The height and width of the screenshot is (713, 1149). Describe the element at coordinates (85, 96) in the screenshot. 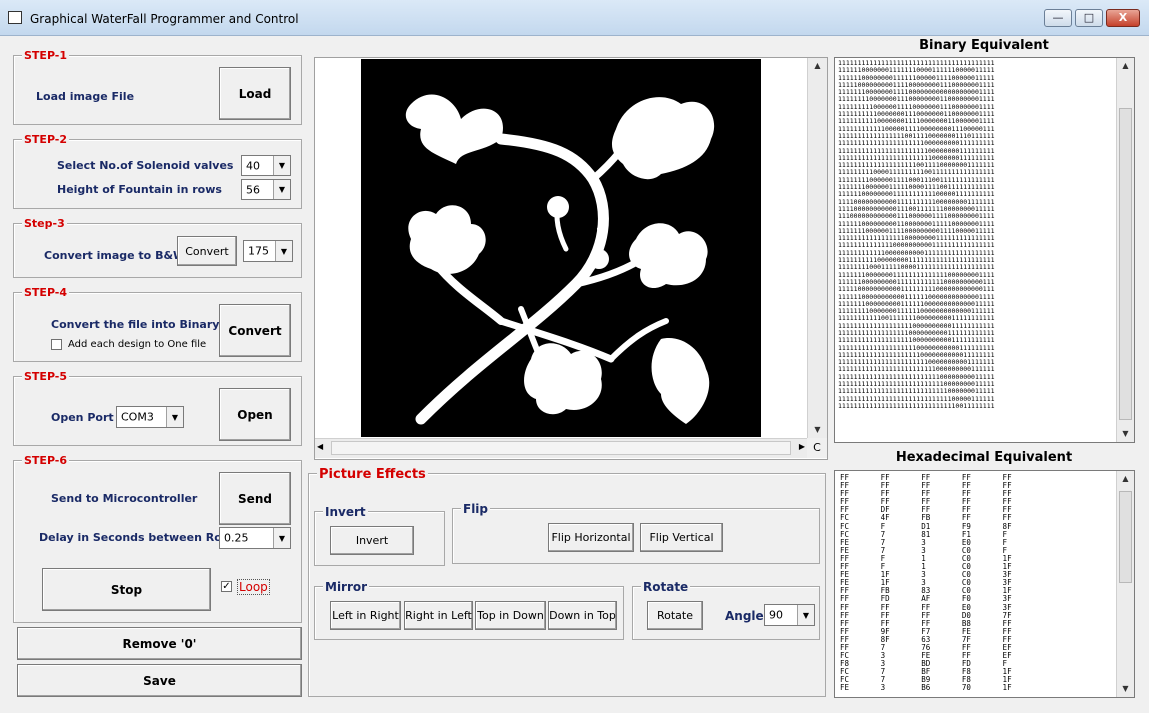

I see `load-image-label: Load image File` at that location.